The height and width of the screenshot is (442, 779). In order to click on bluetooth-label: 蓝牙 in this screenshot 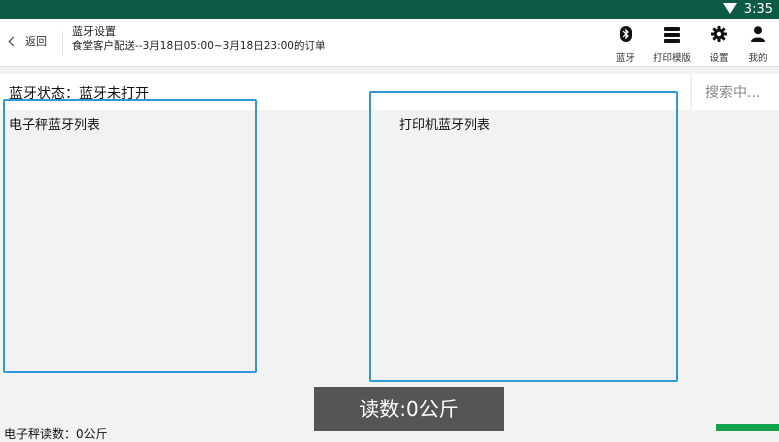, I will do `click(625, 58)`.